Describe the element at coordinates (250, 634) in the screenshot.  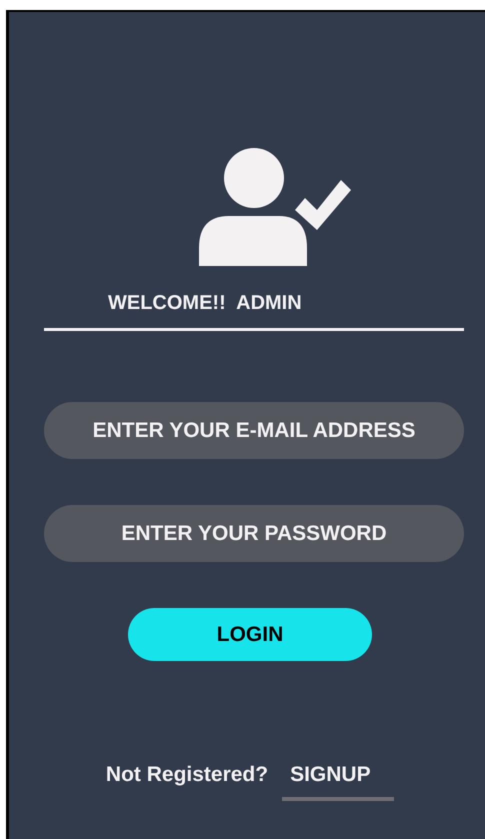
I see `login-button: LOGIN` at that location.